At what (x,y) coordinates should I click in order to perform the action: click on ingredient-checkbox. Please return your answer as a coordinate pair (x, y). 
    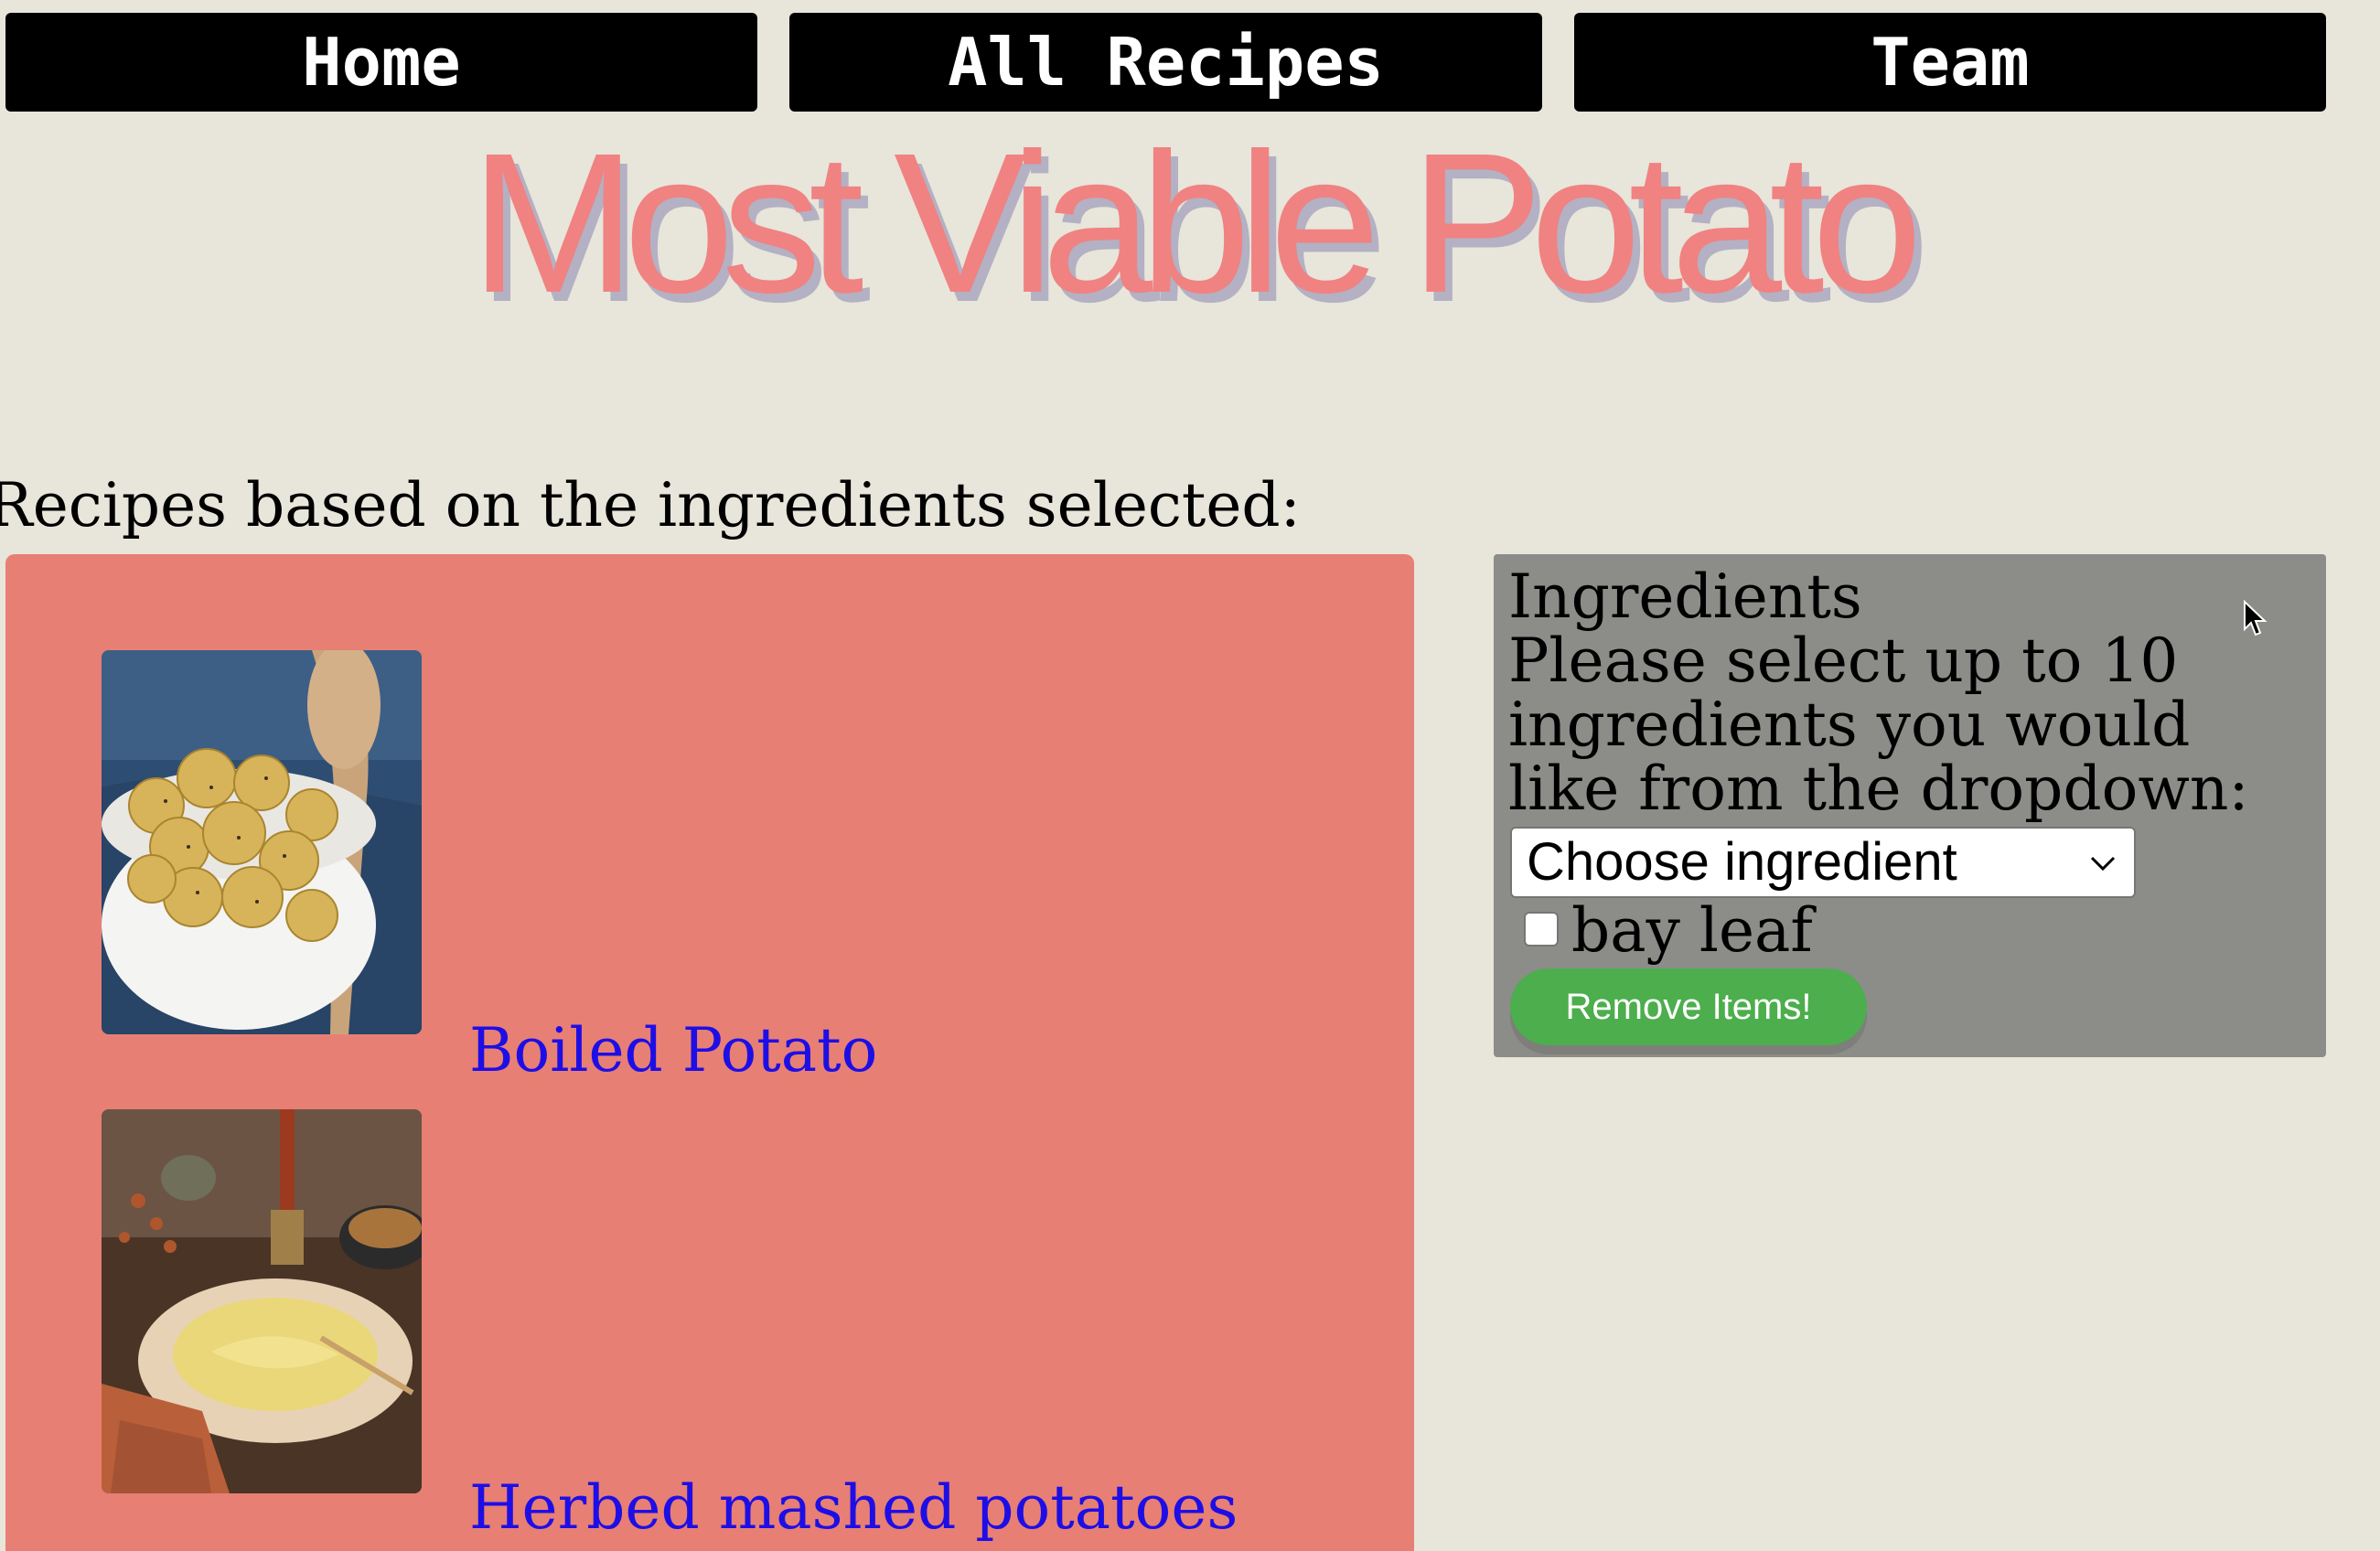
    Looking at the image, I should click on (1541, 929).